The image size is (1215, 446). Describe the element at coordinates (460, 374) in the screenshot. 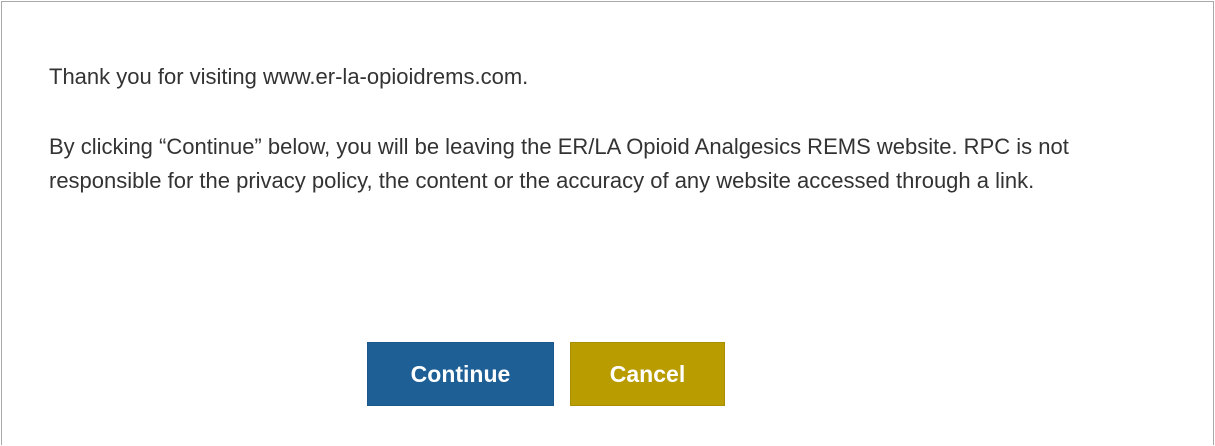

I see `continue-button: Continue` at that location.